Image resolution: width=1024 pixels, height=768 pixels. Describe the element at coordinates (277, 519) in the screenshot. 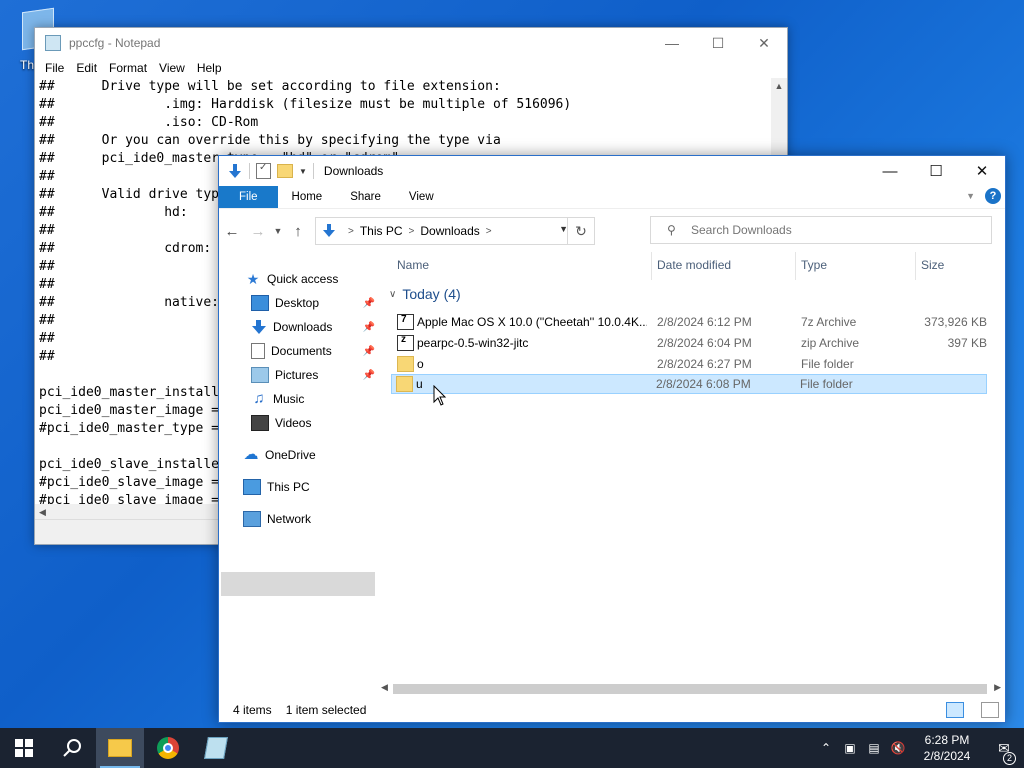

I see `sidebar-item-network: Network` at that location.